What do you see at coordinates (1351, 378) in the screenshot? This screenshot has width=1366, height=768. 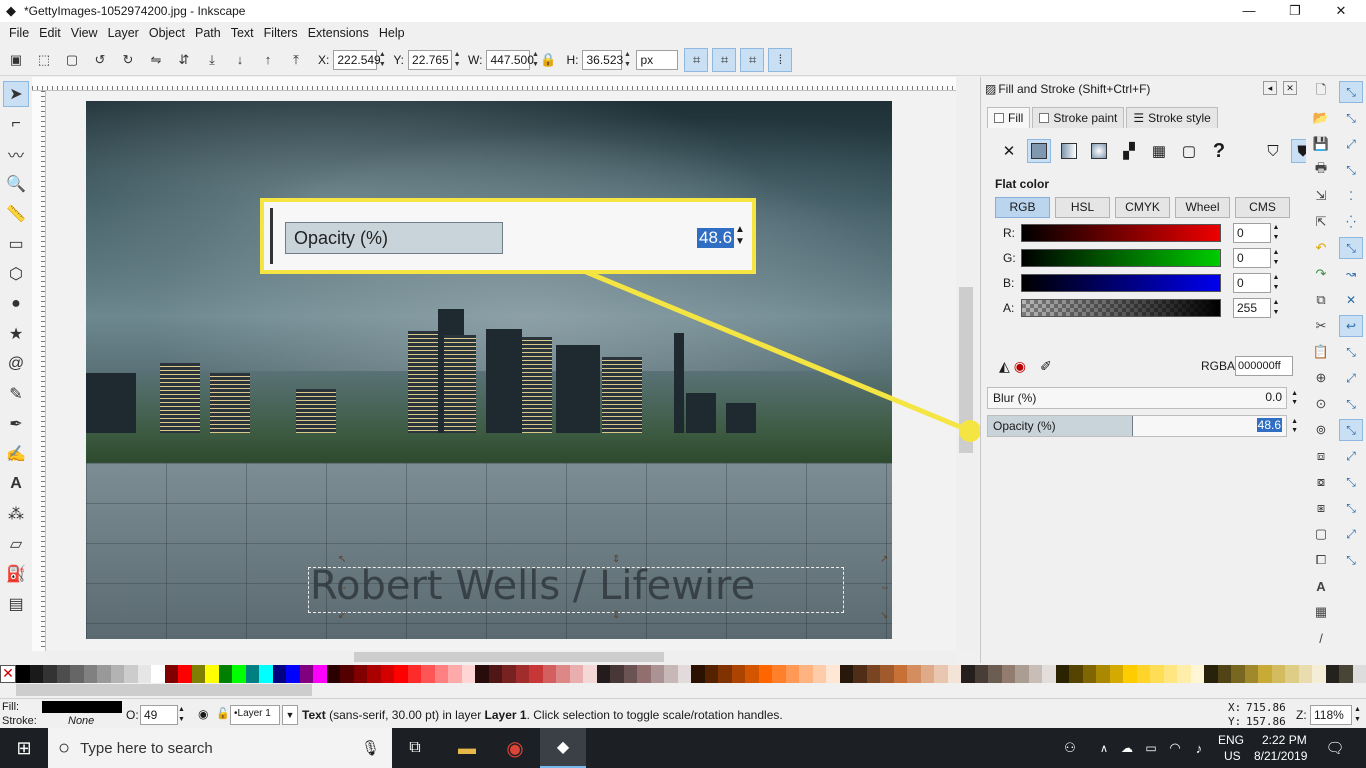 I see `snap-midpoints-icon: ⤢` at bounding box center [1351, 378].